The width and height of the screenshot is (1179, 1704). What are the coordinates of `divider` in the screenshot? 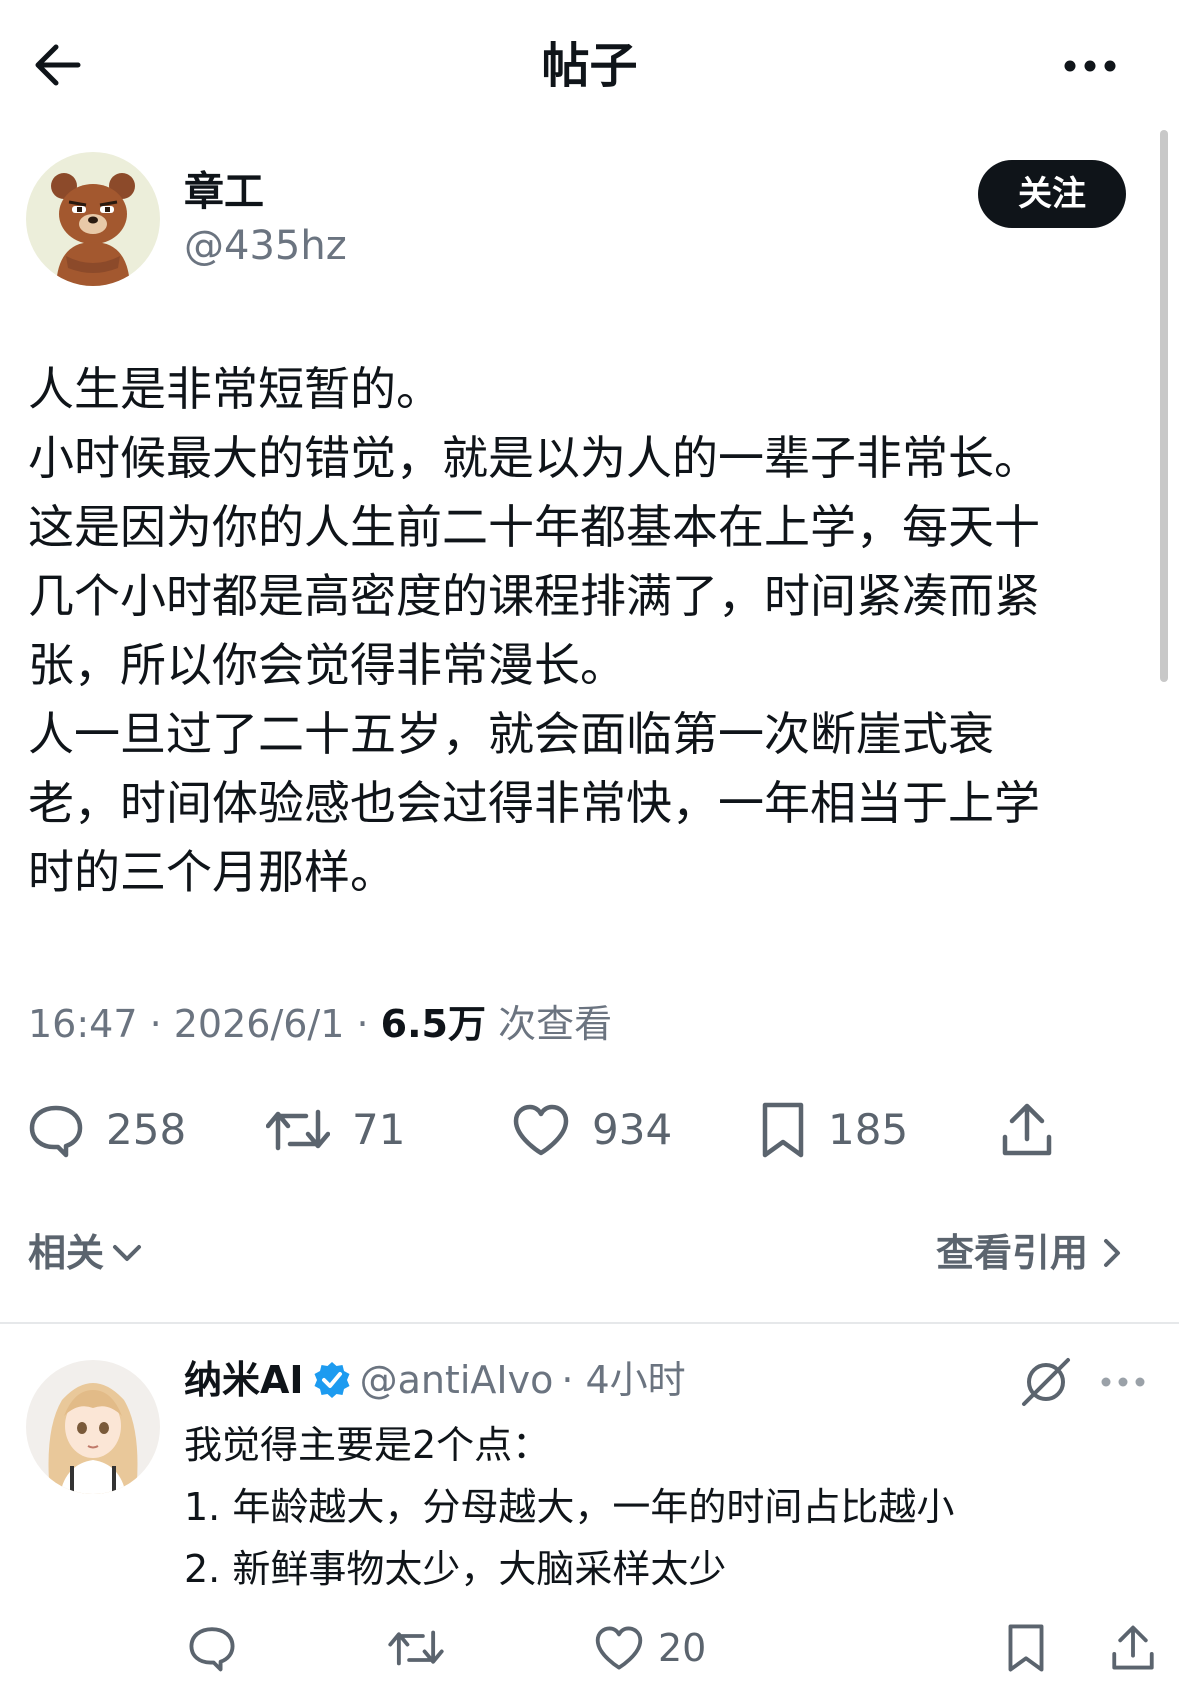 It's located at (589, 1323).